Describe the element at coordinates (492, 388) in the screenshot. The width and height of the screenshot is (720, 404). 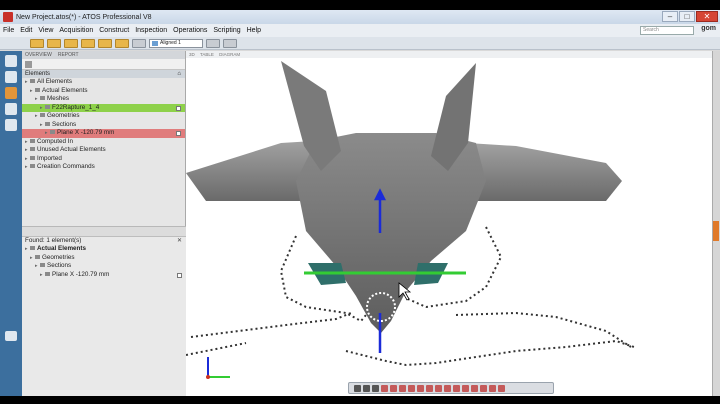
I see `label-icon` at that location.